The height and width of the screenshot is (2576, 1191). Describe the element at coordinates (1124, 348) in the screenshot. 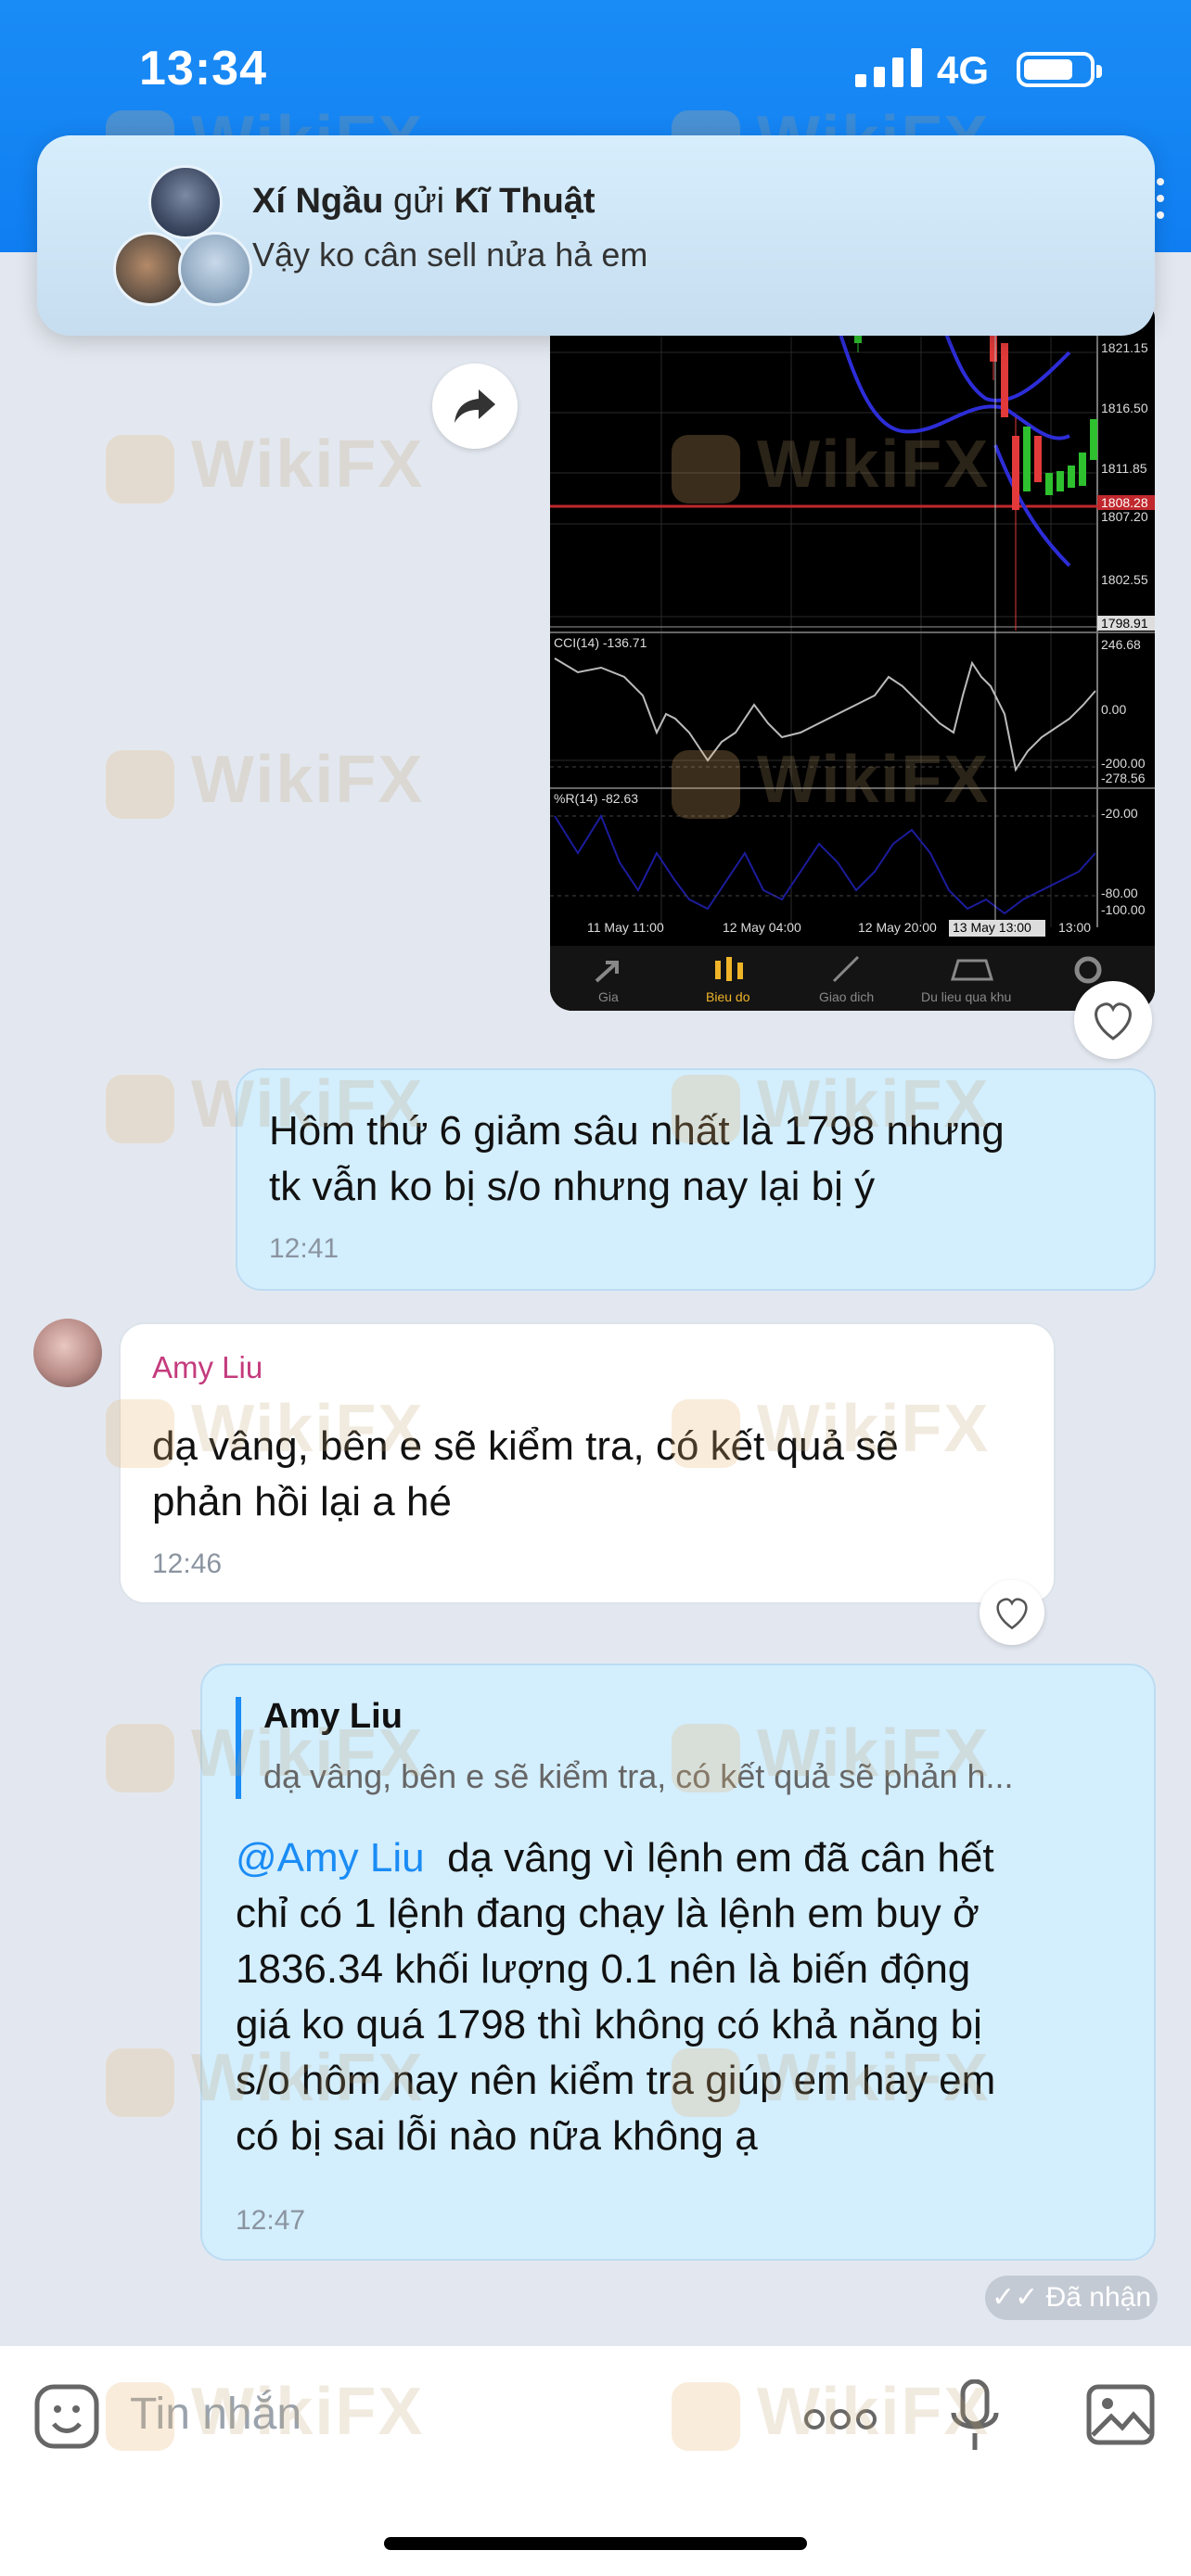

I see `price-label: 1821.15` at that location.